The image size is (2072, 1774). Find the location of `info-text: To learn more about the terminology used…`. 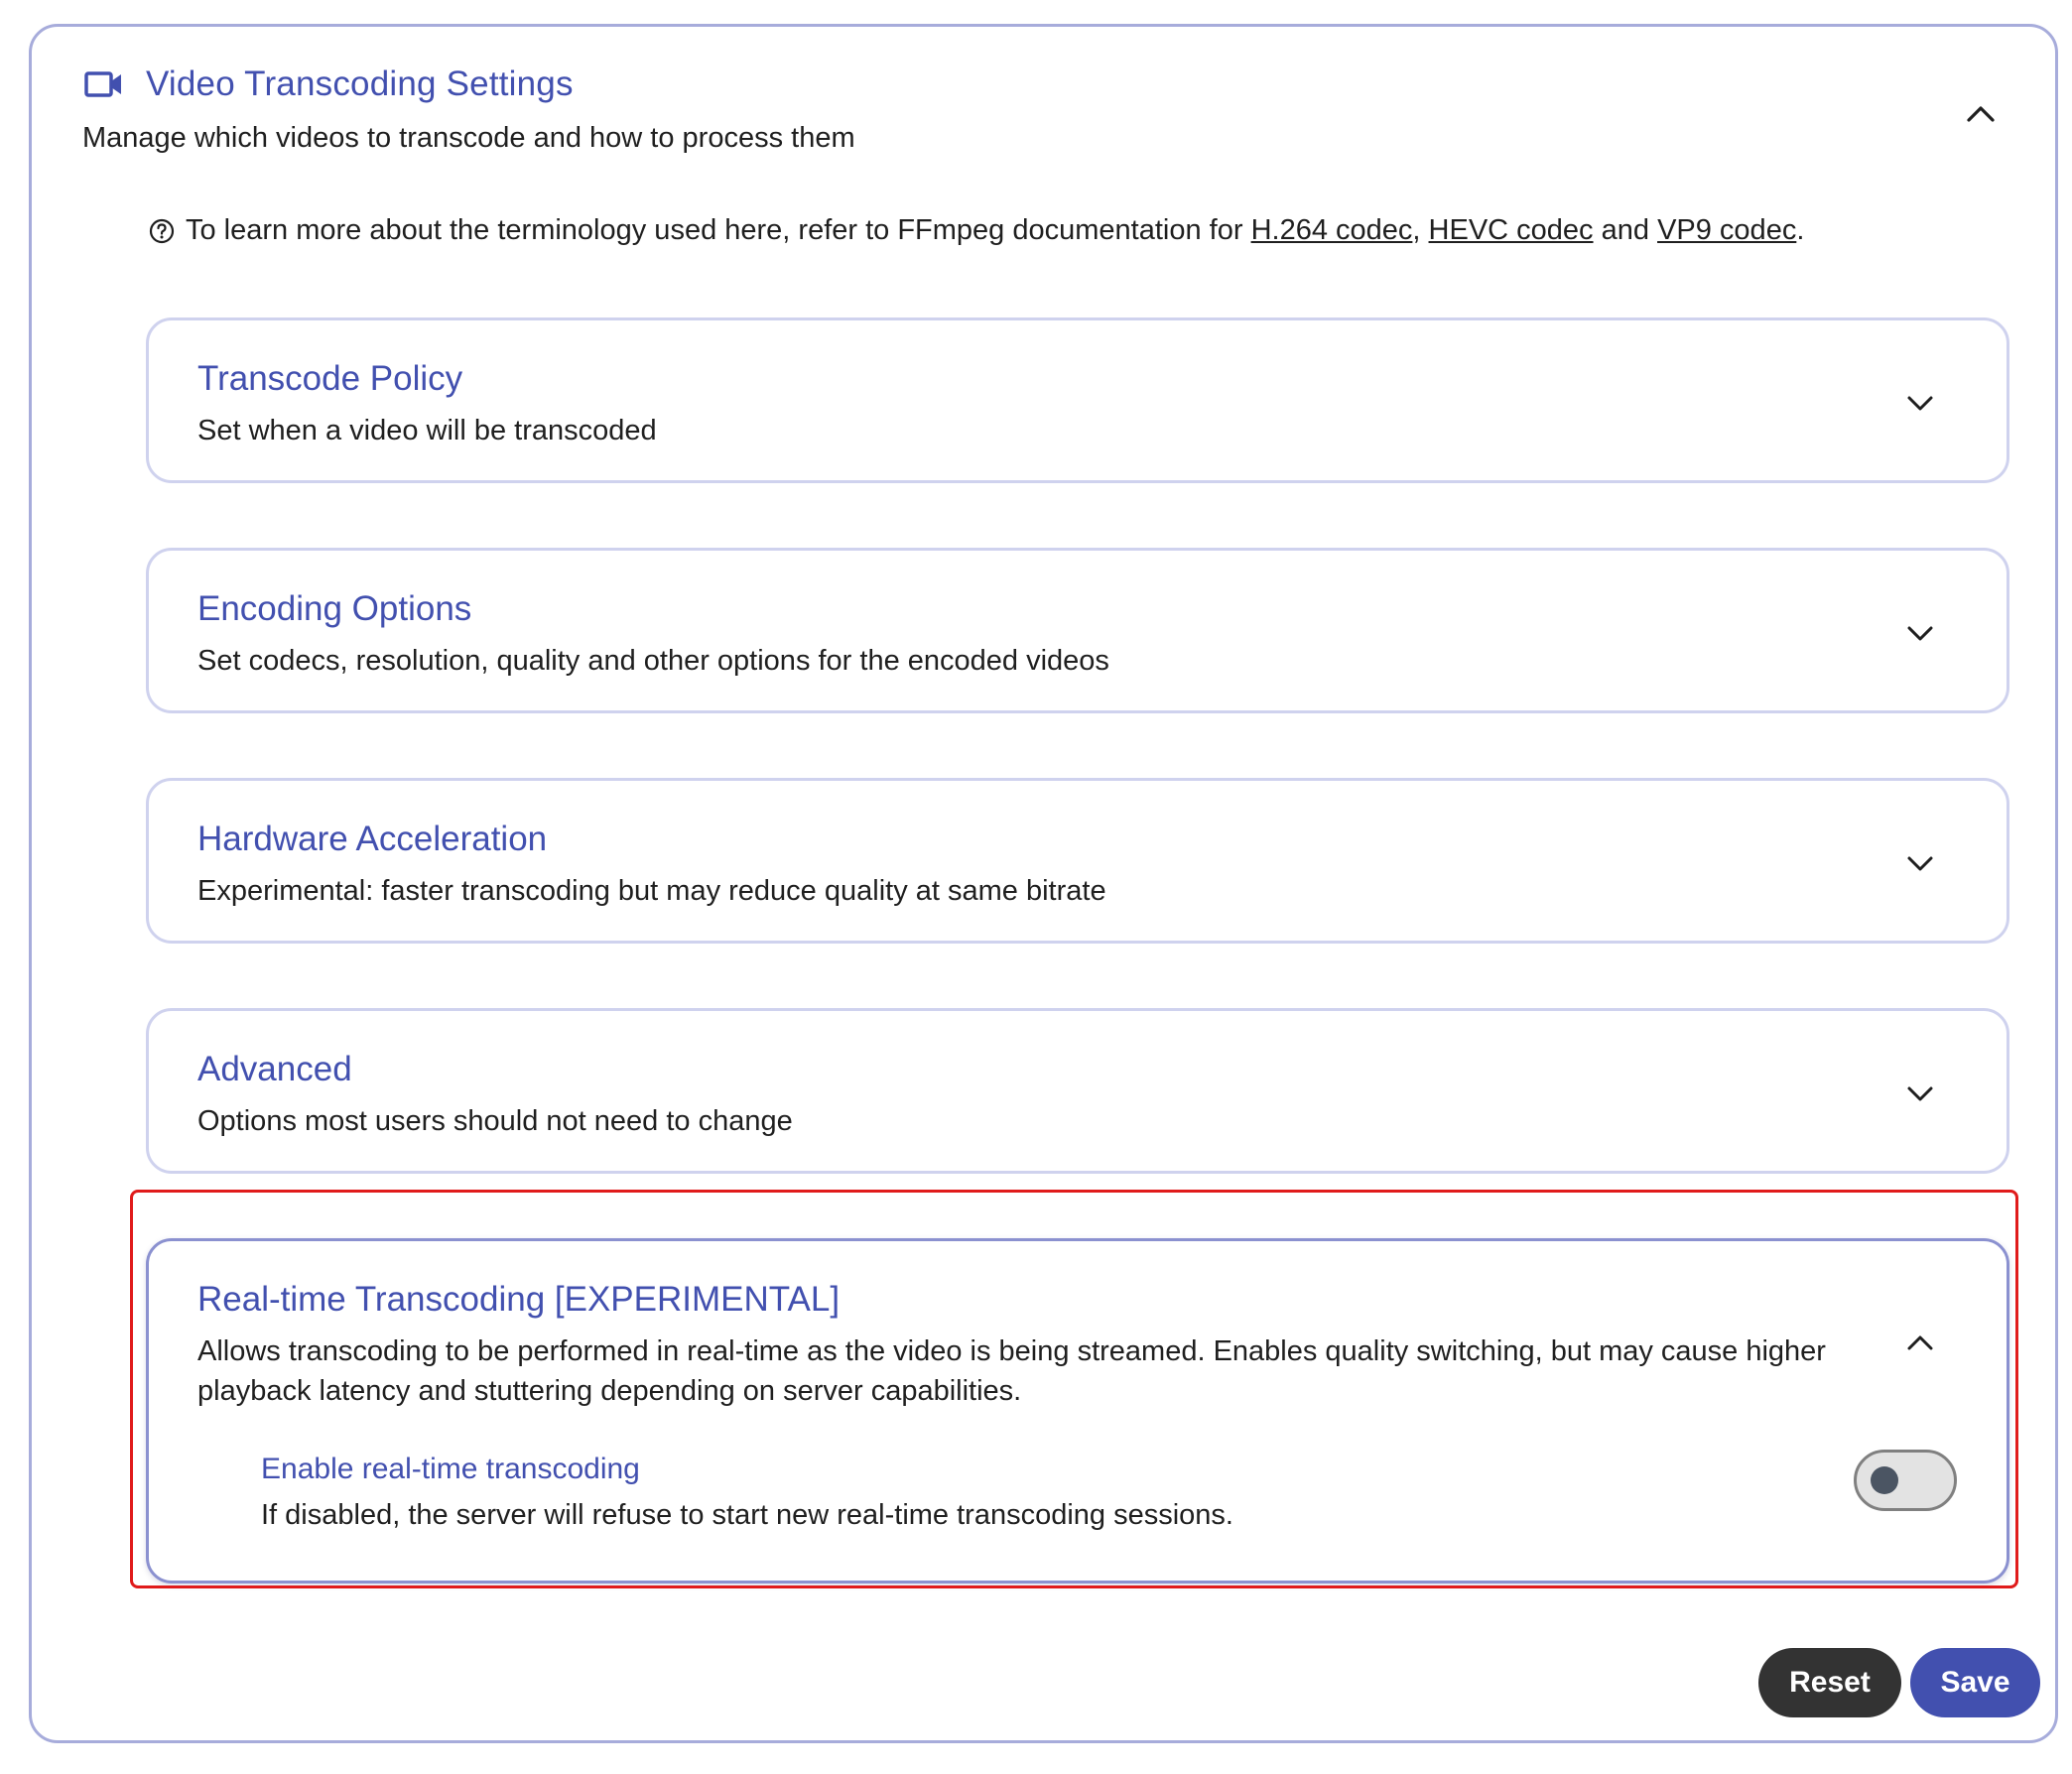

info-text: To learn more about the terminology used… is located at coordinates (714, 230).